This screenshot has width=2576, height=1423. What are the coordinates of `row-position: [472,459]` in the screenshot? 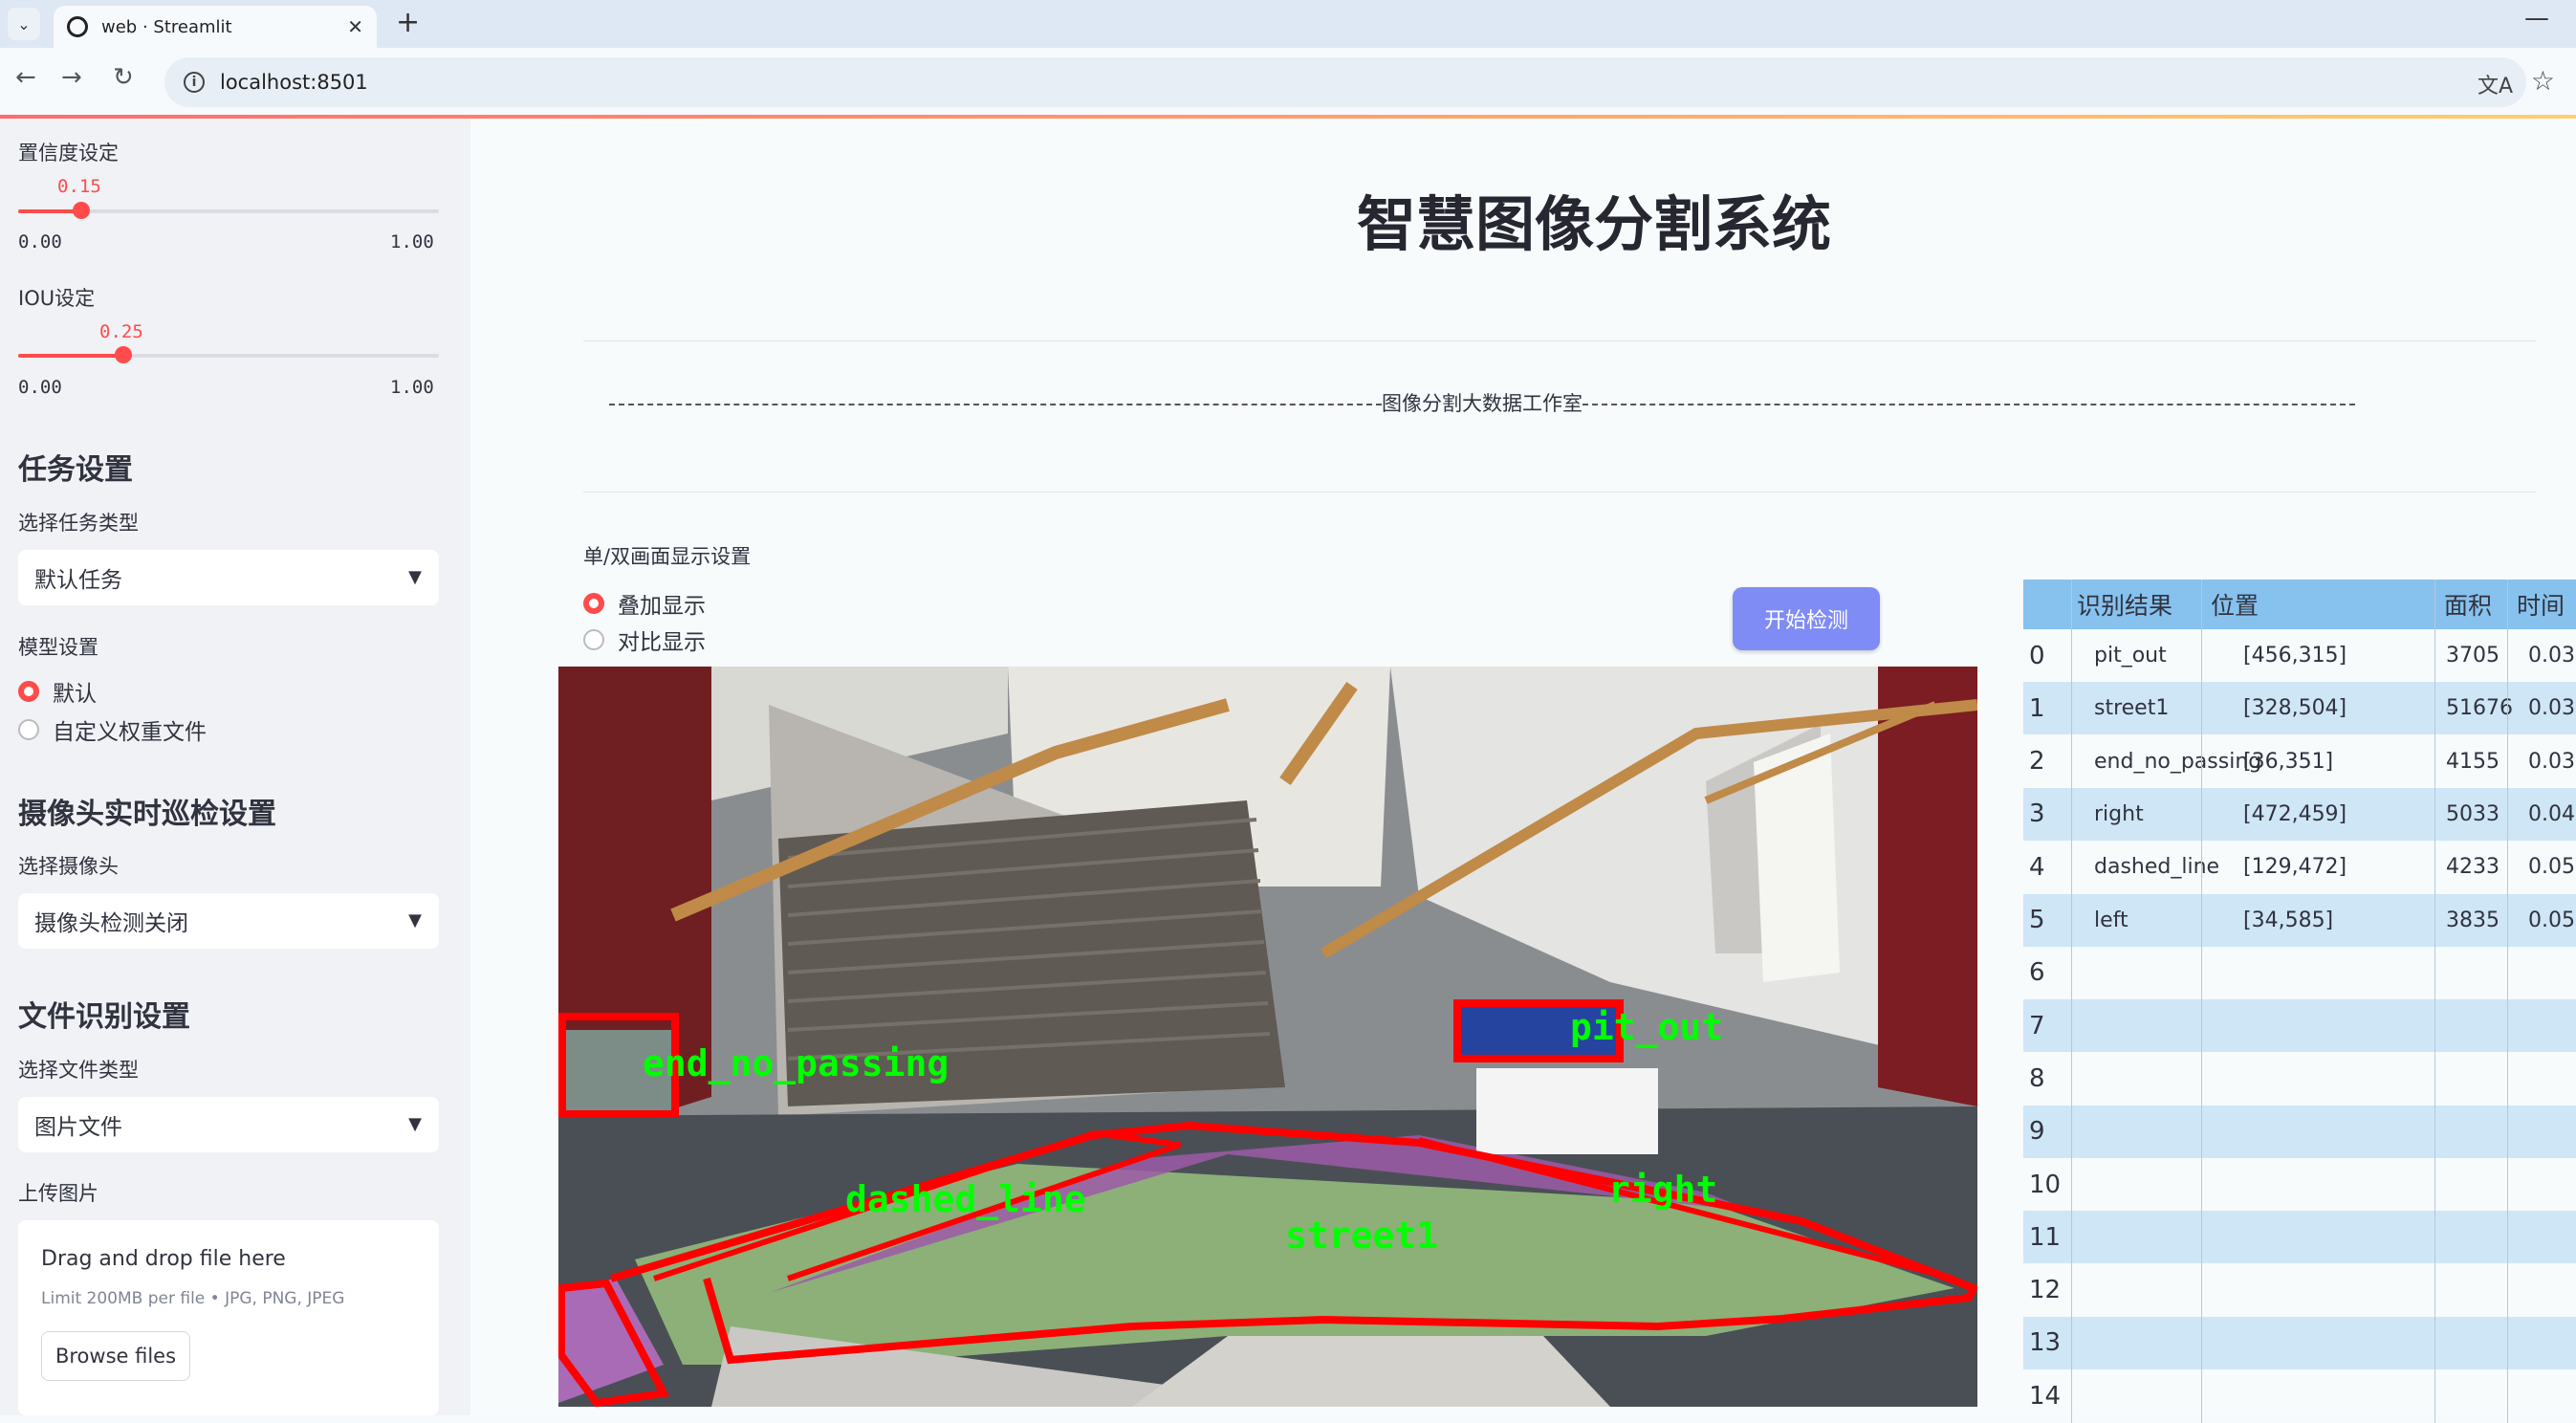 It's located at (2295, 813).